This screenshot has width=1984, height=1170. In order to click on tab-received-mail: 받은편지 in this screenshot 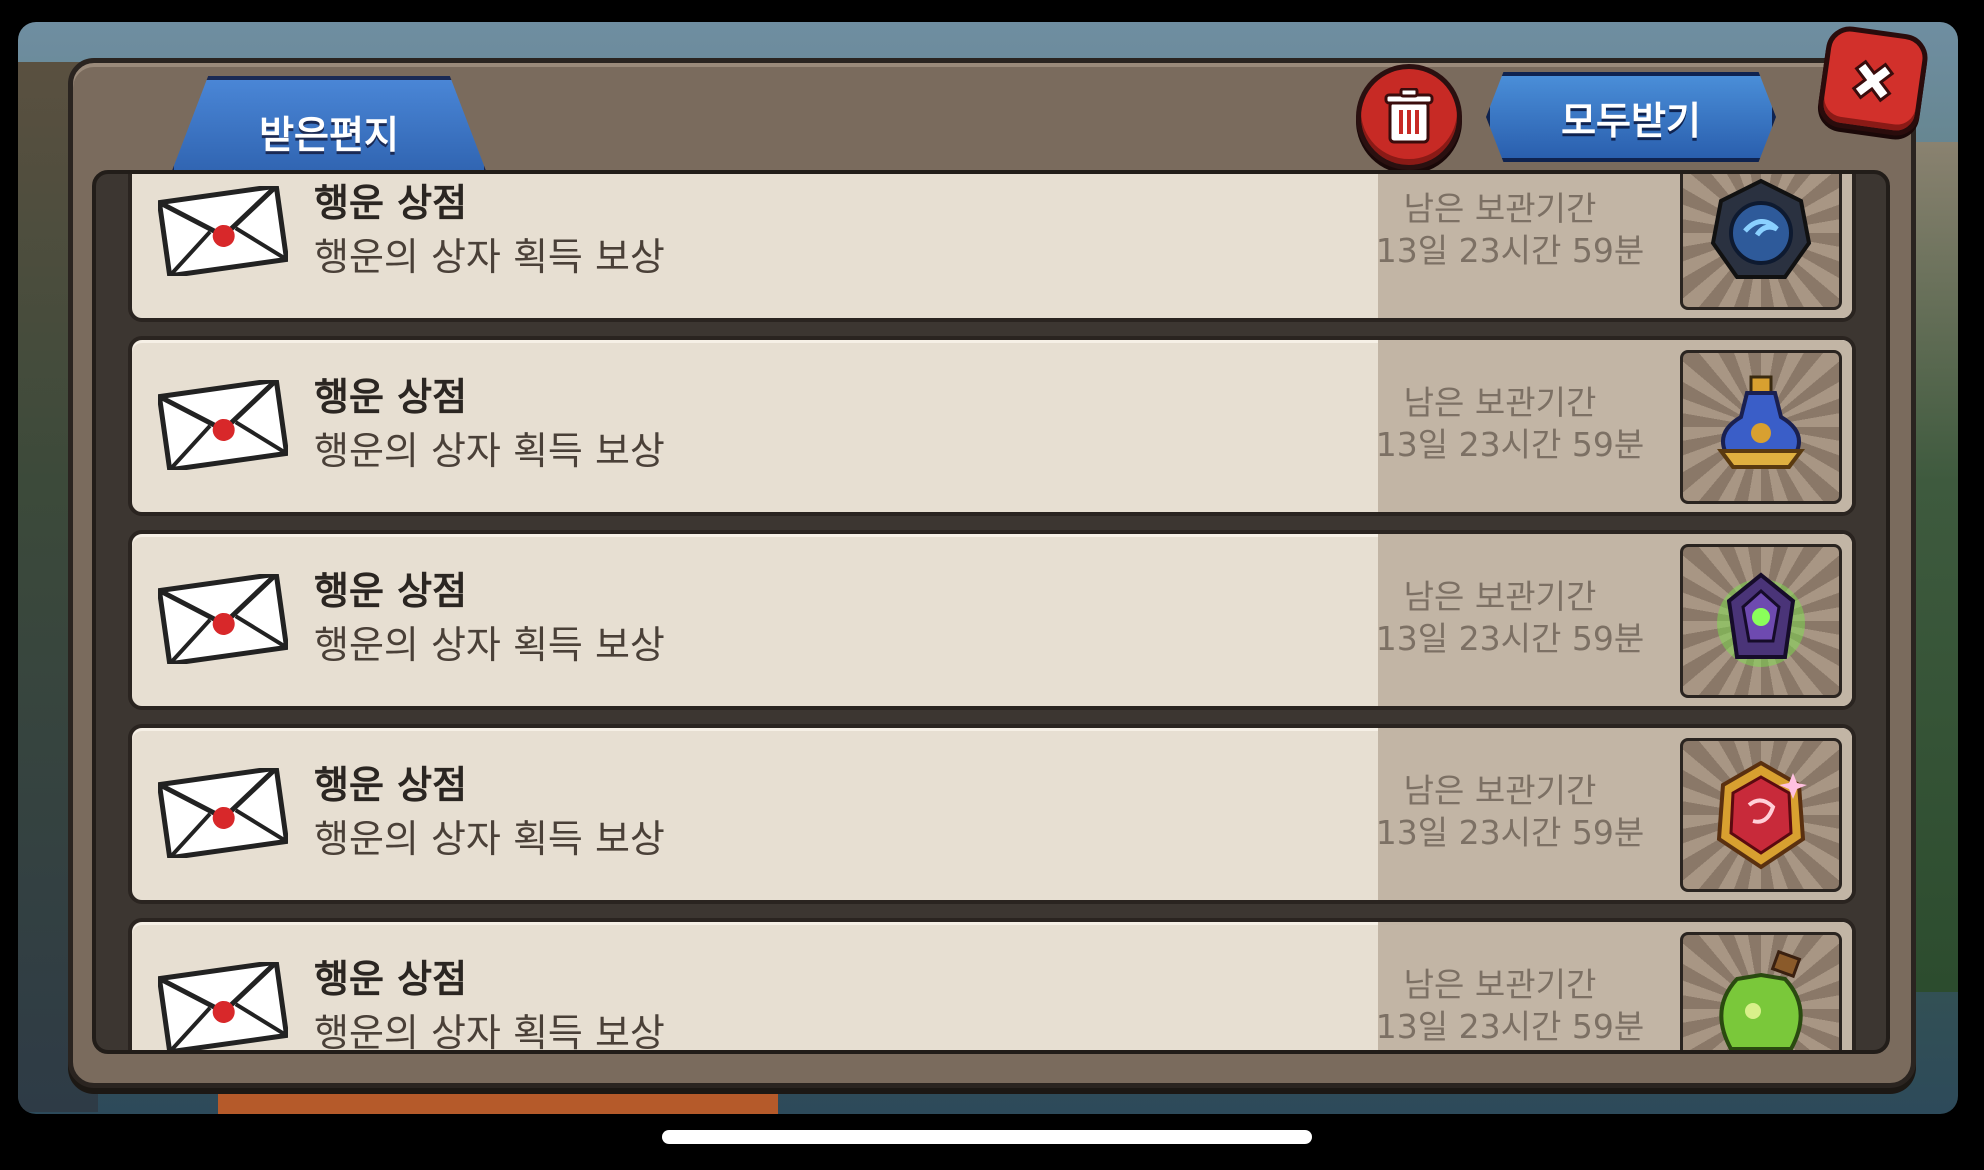, I will do `click(329, 126)`.